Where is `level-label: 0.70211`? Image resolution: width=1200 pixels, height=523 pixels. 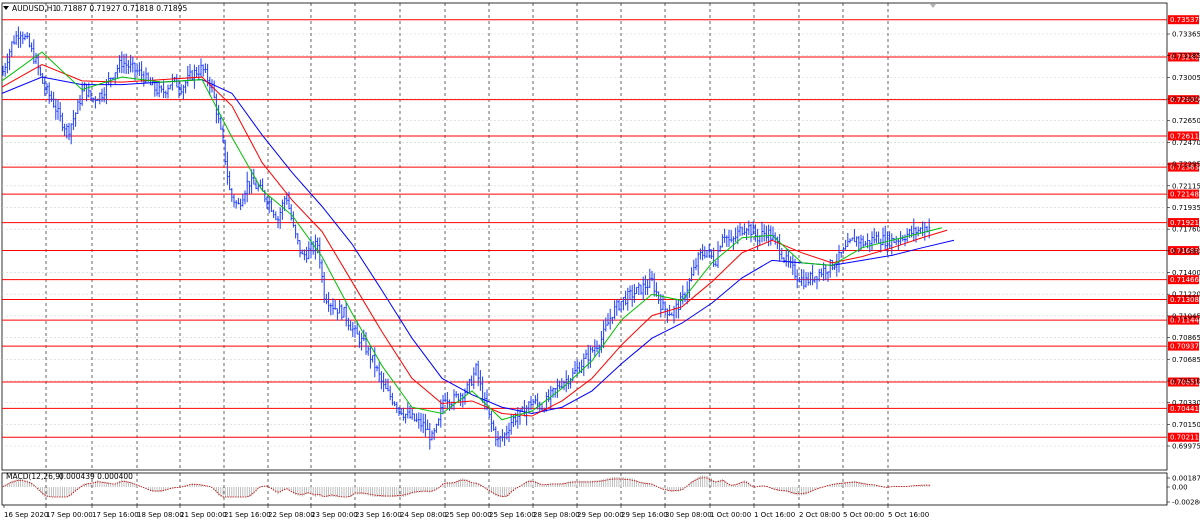 level-label: 0.70211 is located at coordinates (1184, 438).